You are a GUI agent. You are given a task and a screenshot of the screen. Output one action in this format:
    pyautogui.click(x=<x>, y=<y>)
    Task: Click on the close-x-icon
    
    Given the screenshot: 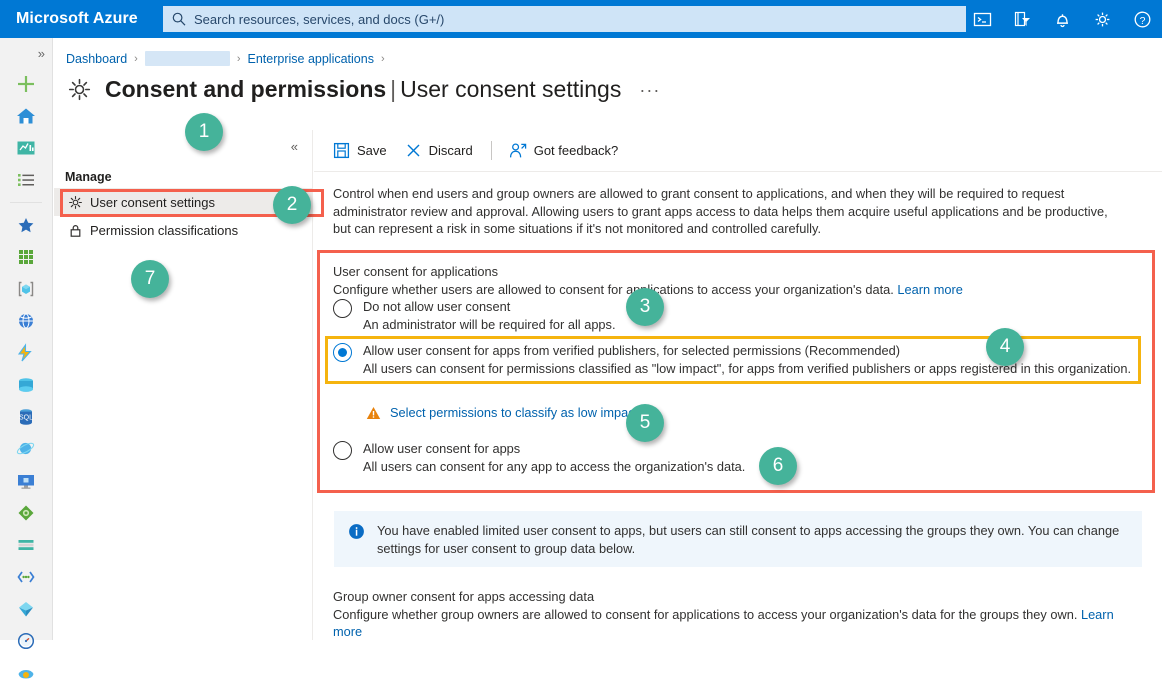 What is the action you would take?
    pyautogui.click(x=413, y=150)
    